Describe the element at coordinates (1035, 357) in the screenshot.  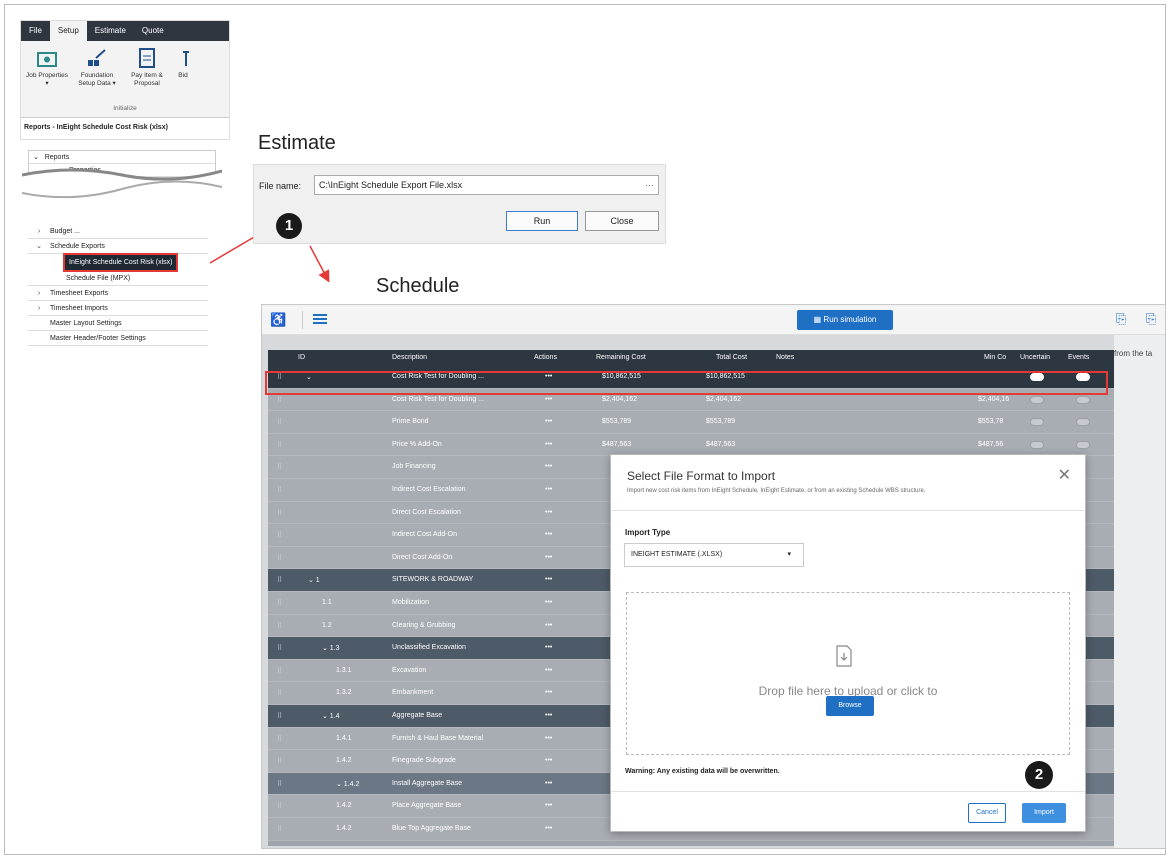
I see `col-uncertain: Uncertain` at that location.